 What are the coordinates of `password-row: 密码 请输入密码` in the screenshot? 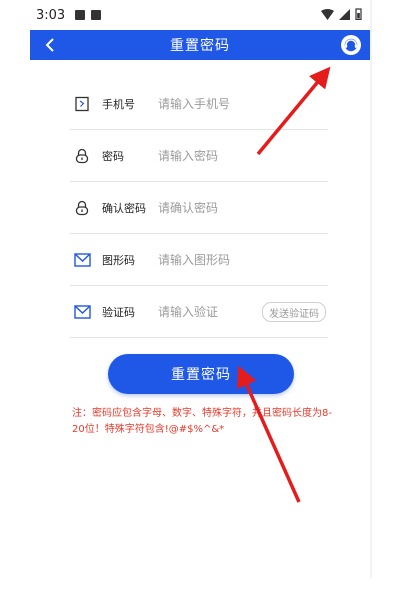 It's located at (199, 156).